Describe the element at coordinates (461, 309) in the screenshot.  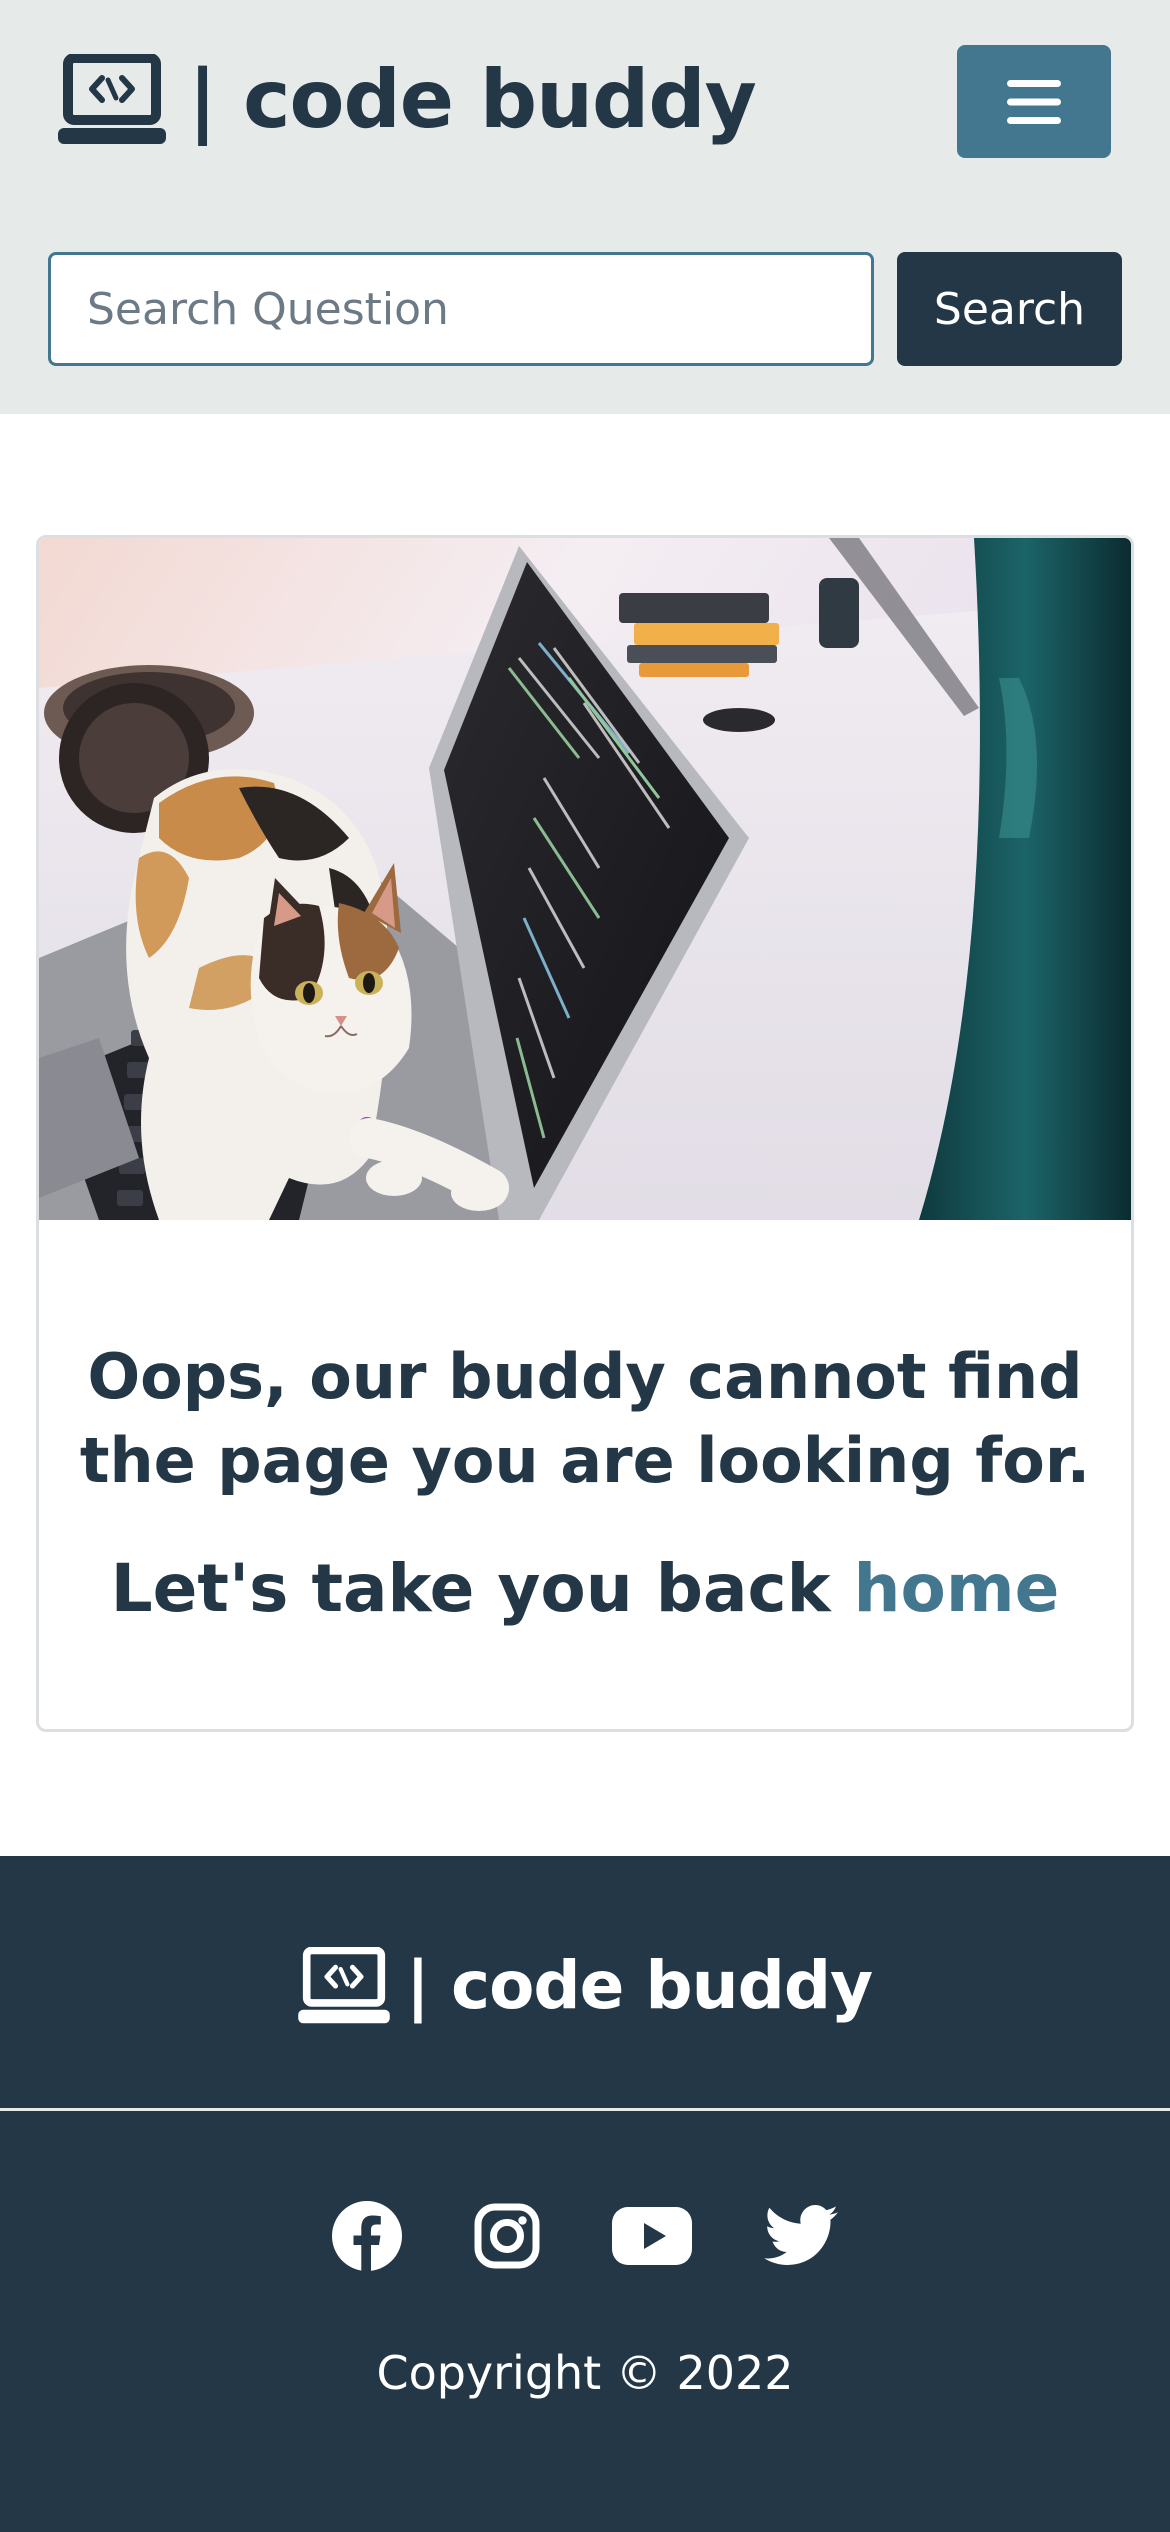
I see `search-input` at that location.